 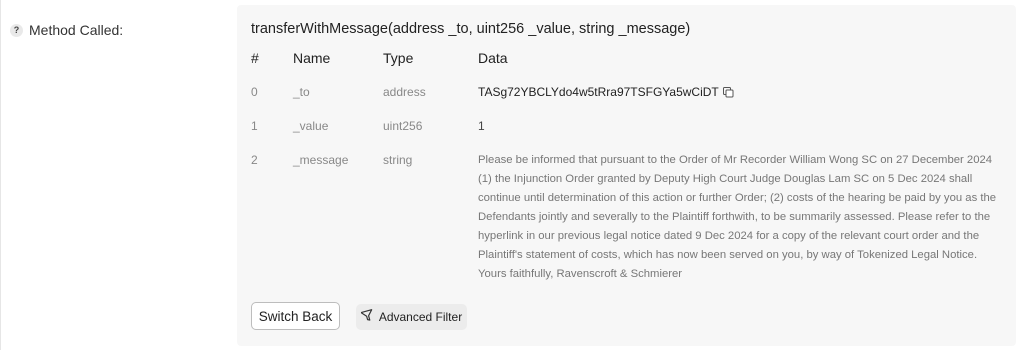 What do you see at coordinates (254, 92) in the screenshot?
I see `row-0-index: 0` at bounding box center [254, 92].